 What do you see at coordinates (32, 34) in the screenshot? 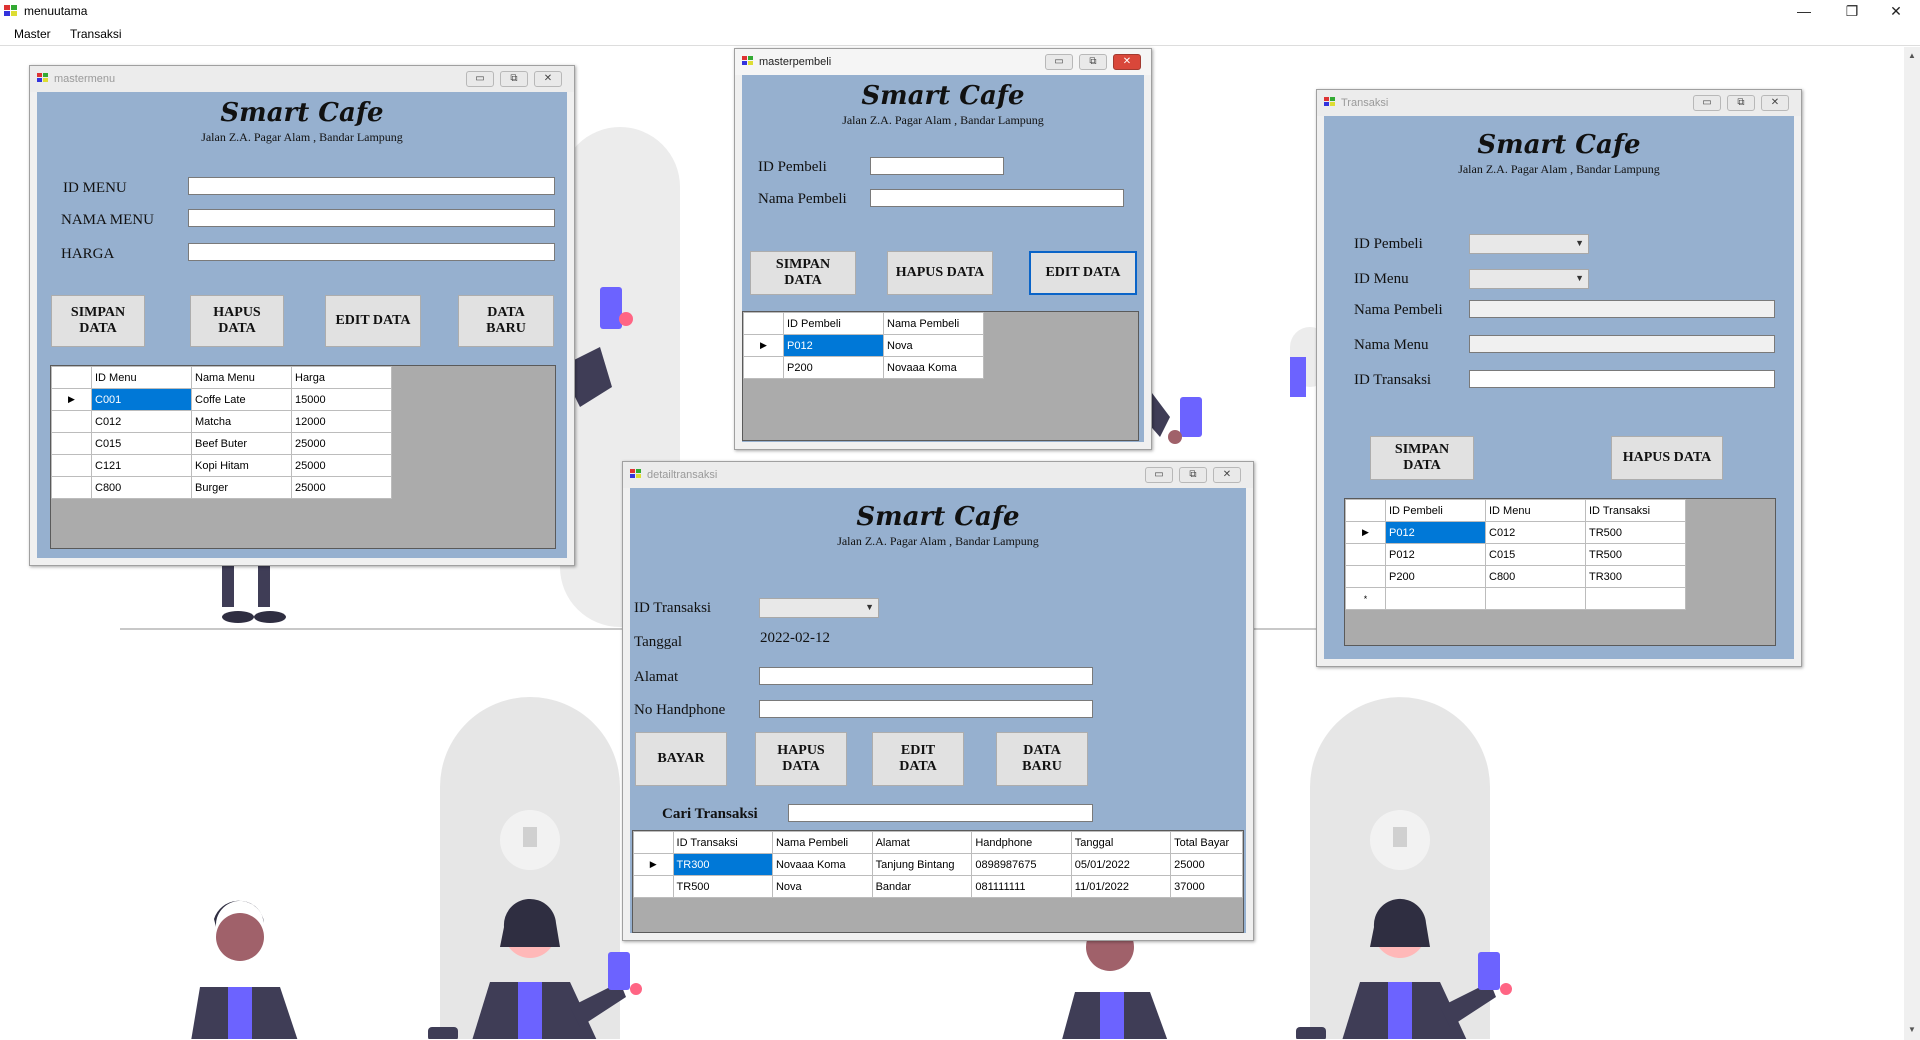
I see `menu-master: Master` at bounding box center [32, 34].